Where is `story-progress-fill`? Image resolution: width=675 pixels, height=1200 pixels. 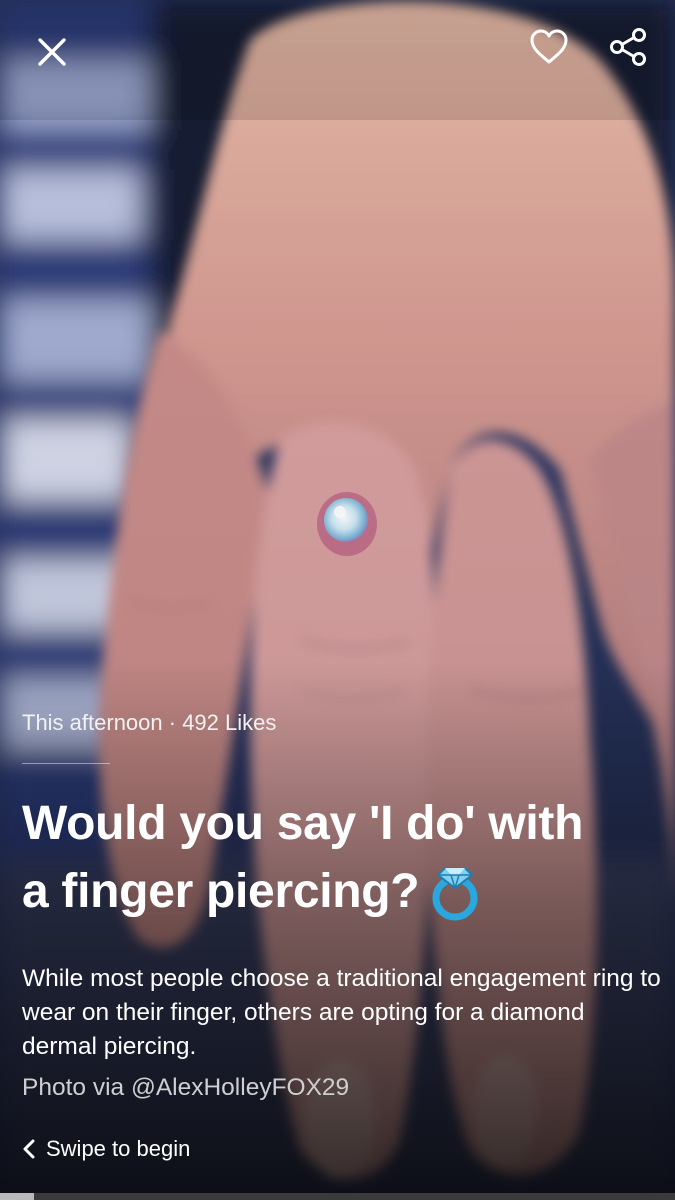 story-progress-fill is located at coordinates (17, 1196).